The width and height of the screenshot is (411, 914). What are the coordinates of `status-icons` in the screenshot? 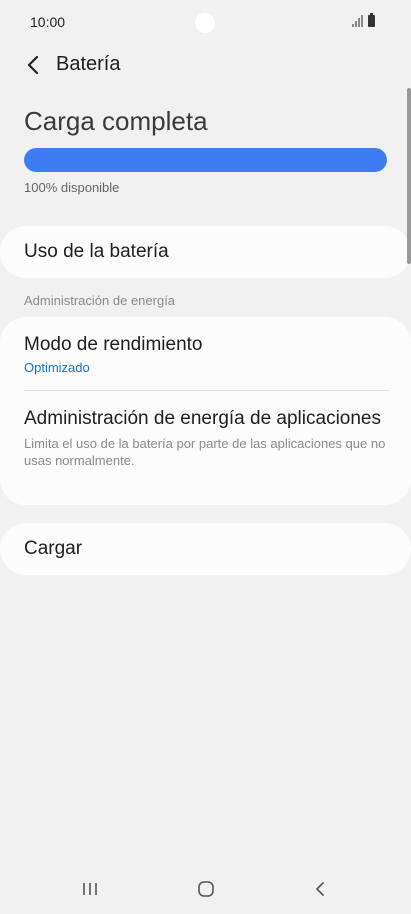 It's located at (363, 20).